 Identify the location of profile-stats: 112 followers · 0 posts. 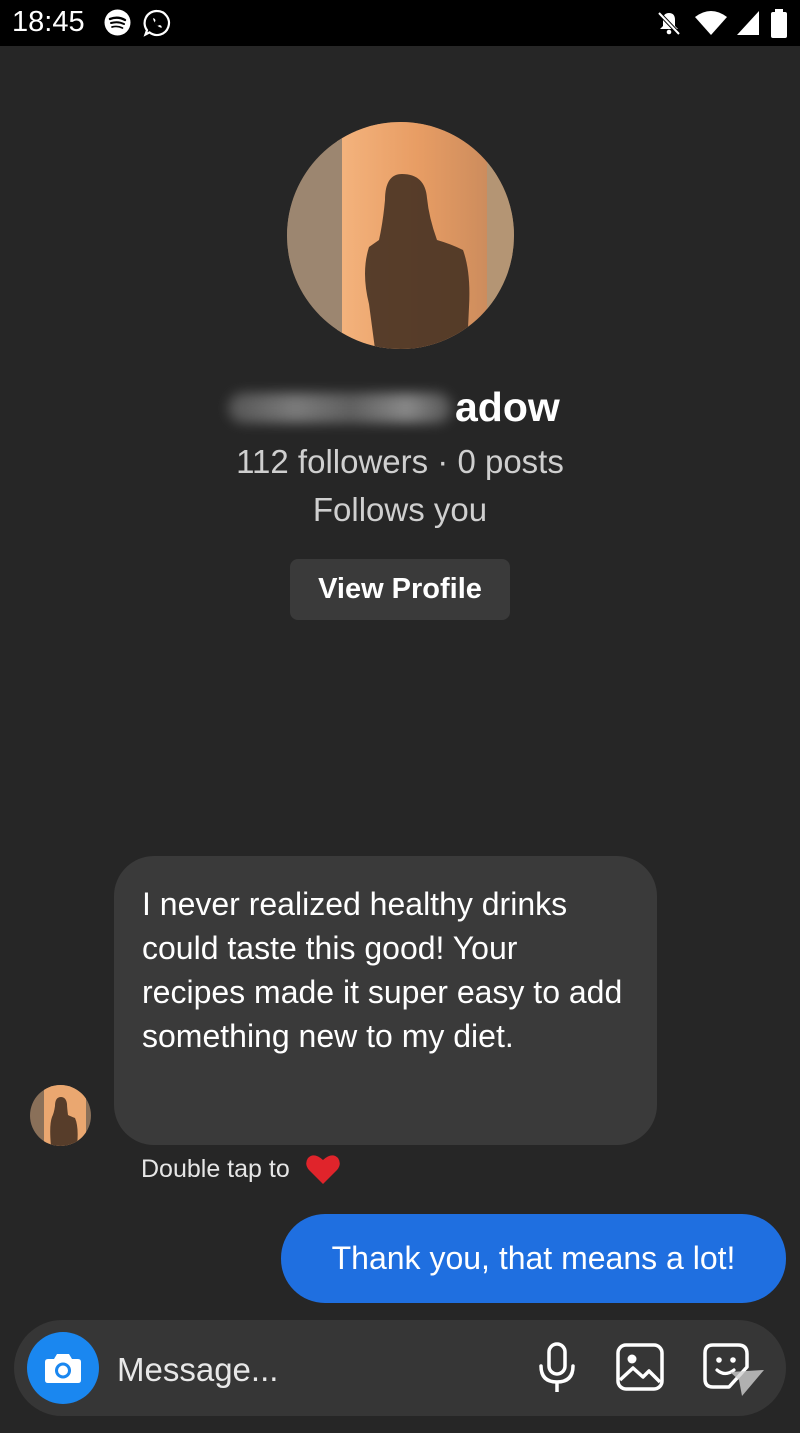
(400, 461).